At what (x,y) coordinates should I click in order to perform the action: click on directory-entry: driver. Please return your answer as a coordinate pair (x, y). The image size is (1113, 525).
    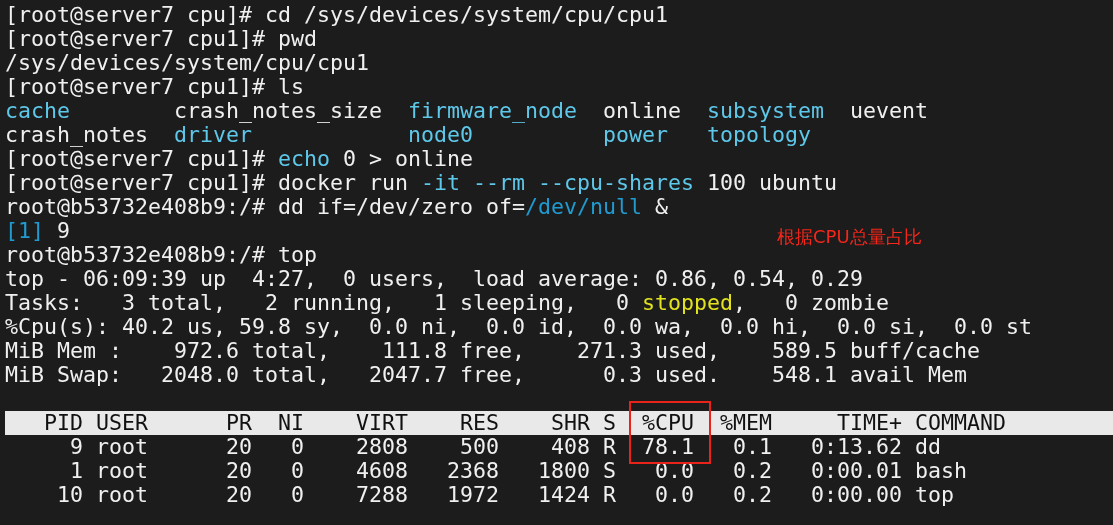
    Looking at the image, I should click on (213, 135).